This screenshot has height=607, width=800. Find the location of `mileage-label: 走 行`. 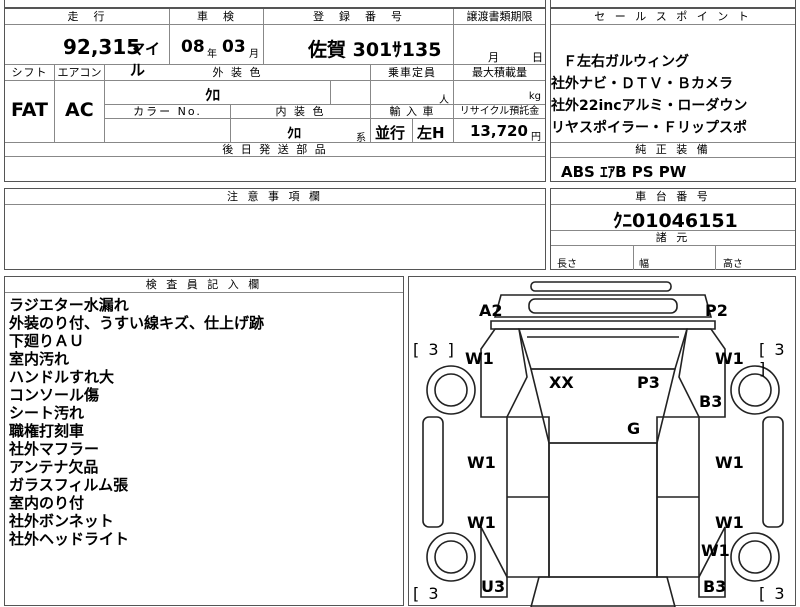

mileage-label: 走 行 is located at coordinates (87, 17).